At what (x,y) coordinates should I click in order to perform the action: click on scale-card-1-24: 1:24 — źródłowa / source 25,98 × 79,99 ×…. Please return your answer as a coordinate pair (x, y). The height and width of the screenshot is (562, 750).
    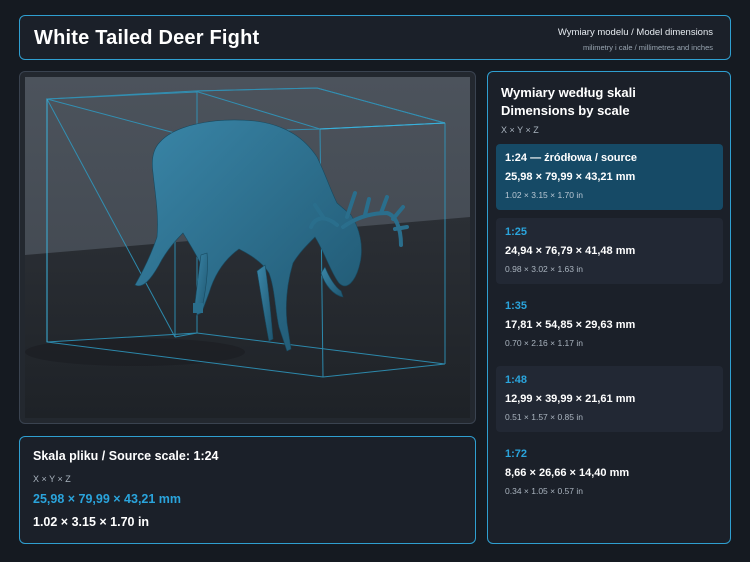
    Looking at the image, I should click on (609, 177).